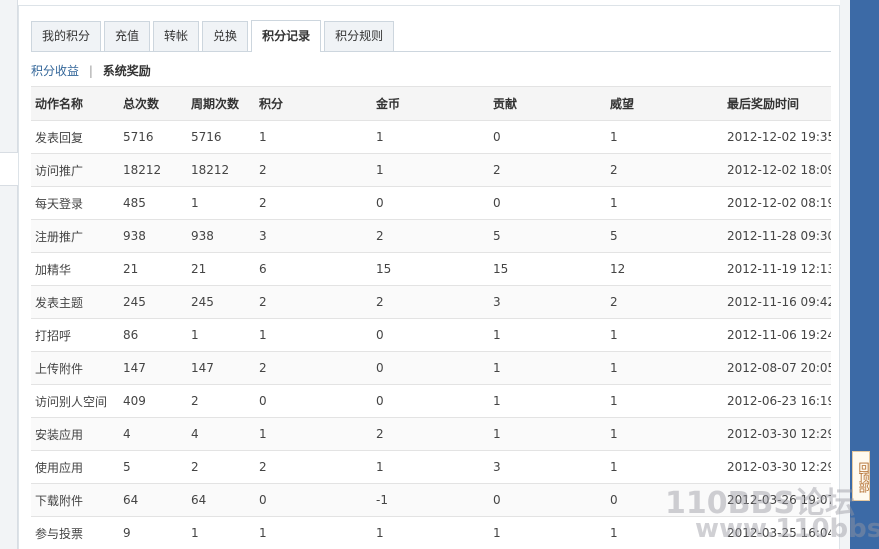 Image resolution: width=879 pixels, height=549 pixels. I want to click on cell-last-reward-time: 2012-12-02 08:19, so click(777, 203).